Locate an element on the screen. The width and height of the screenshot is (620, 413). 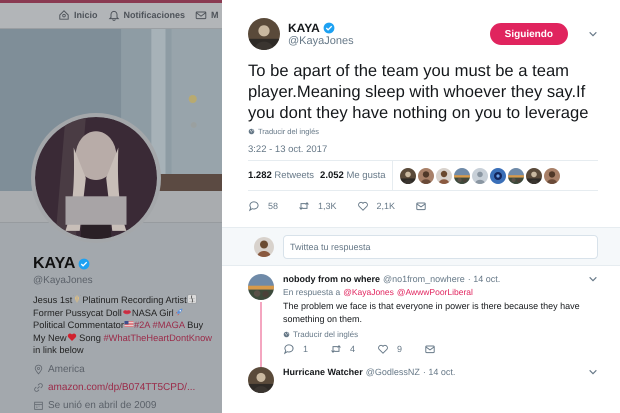
timestamp: 3:22 - 13 oct. 2017 is located at coordinates (423, 152).